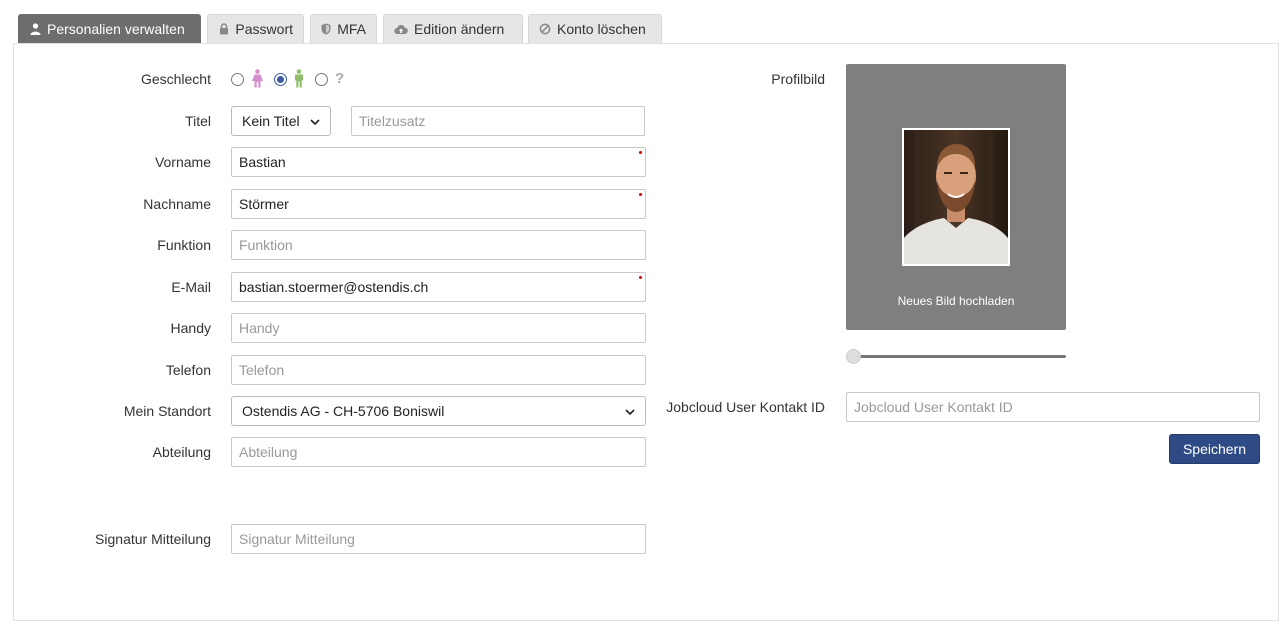 Image resolution: width=1286 pixels, height=628 pixels. I want to click on tab-passwort: Passwort, so click(255, 28).